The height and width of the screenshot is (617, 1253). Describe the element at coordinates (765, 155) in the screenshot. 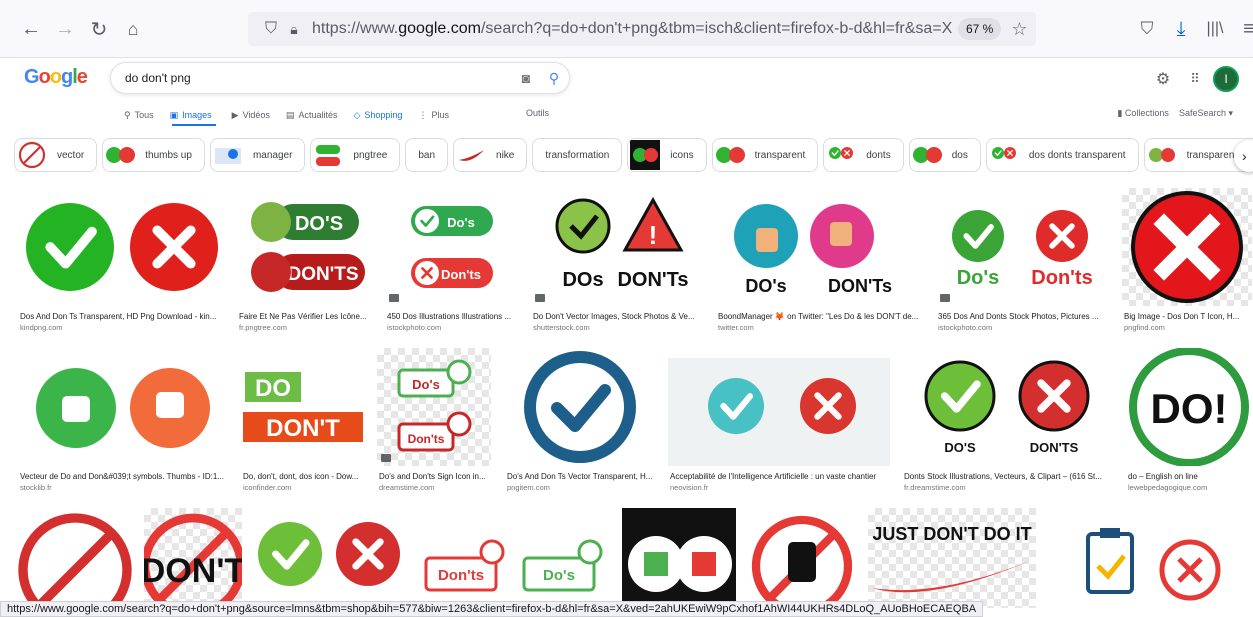

I see `chip-transparent: transparent` at that location.